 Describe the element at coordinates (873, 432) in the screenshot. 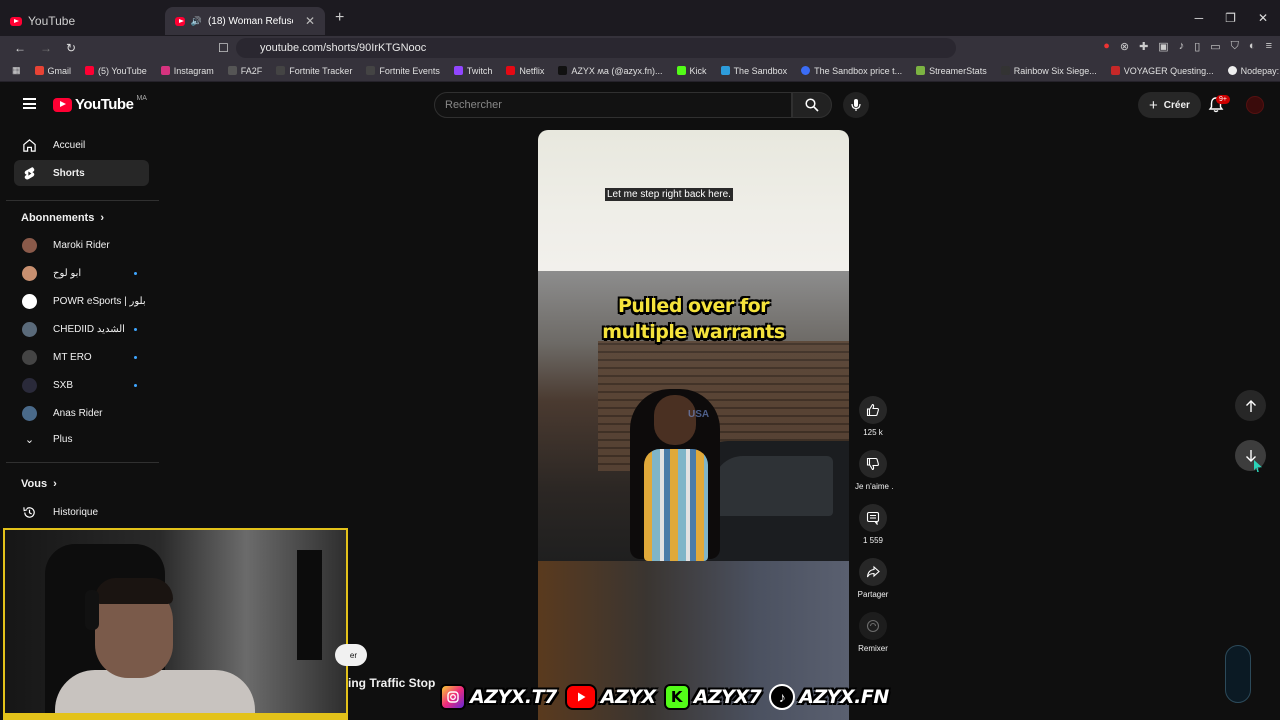

I see `like-count: 125 k` at that location.